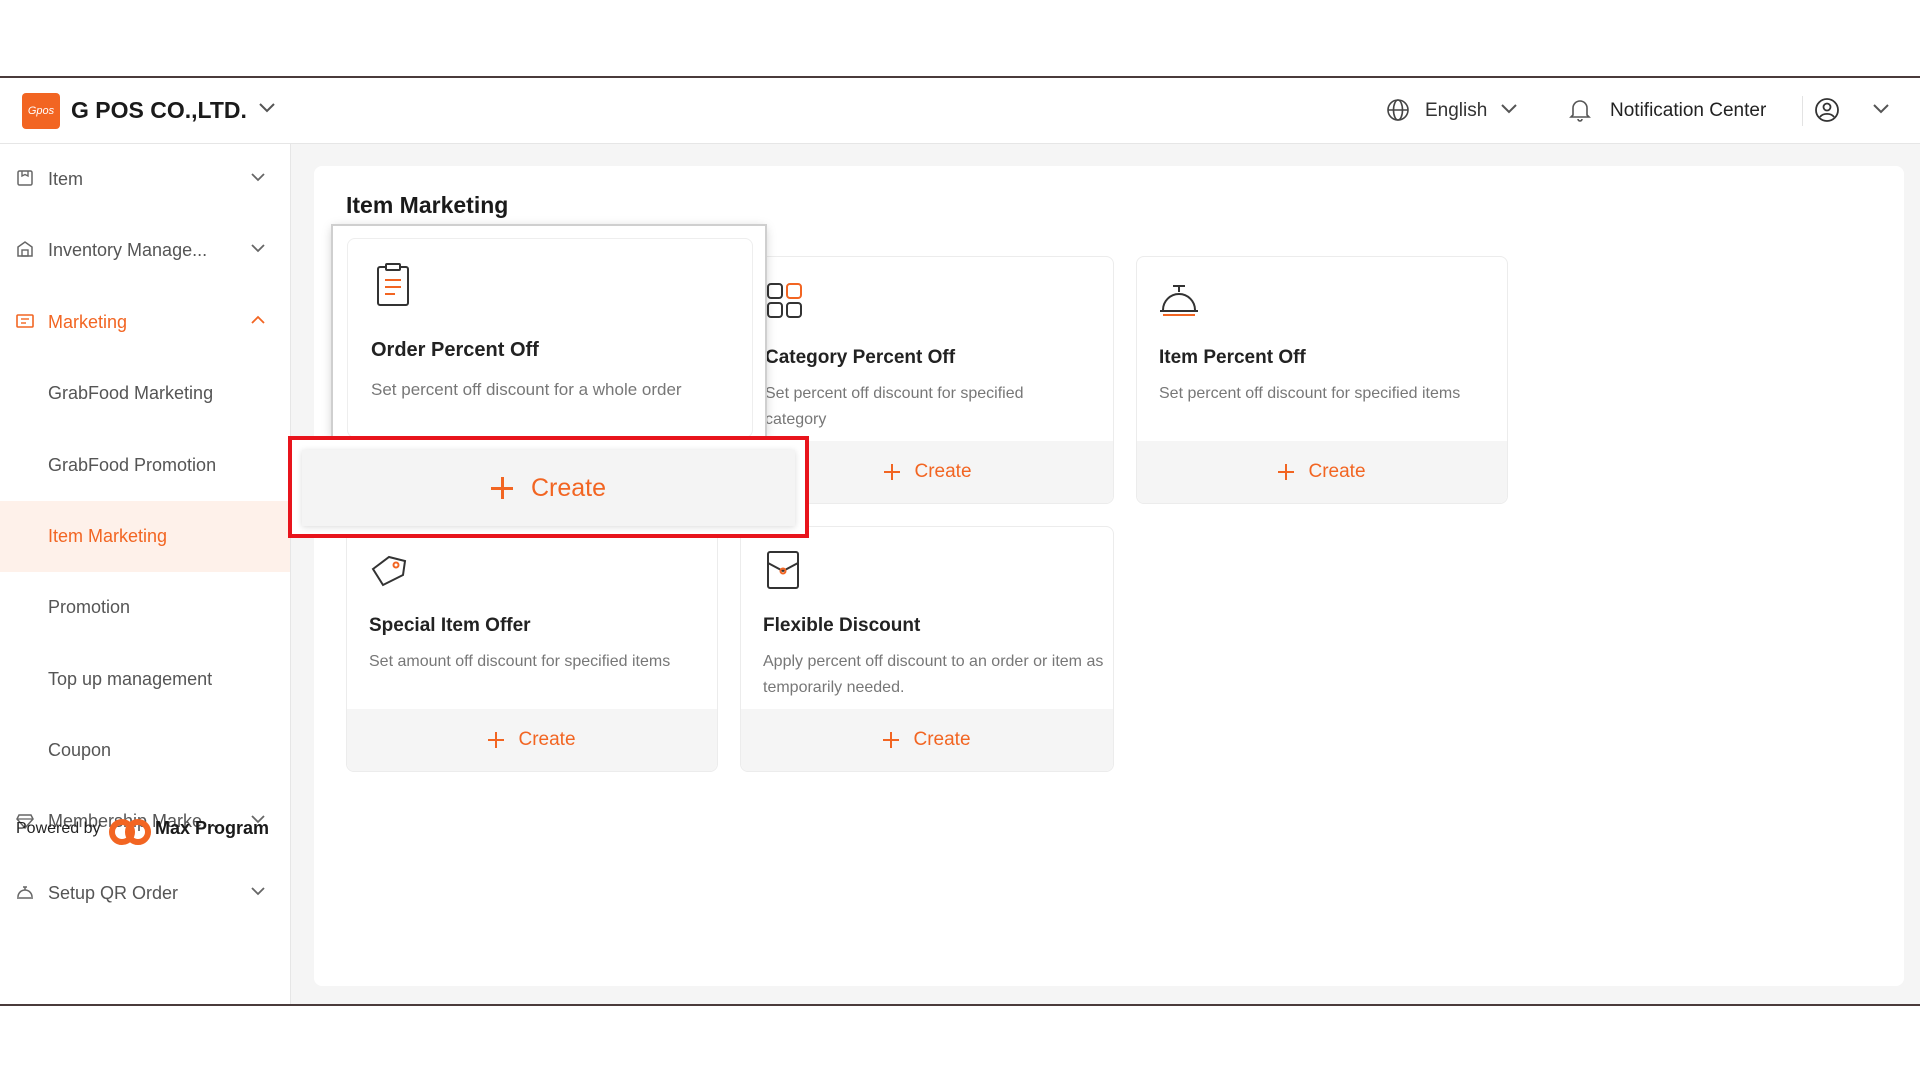  Describe the element at coordinates (113, 893) in the screenshot. I see `sidebar-item-label: Setup QR Order` at that location.